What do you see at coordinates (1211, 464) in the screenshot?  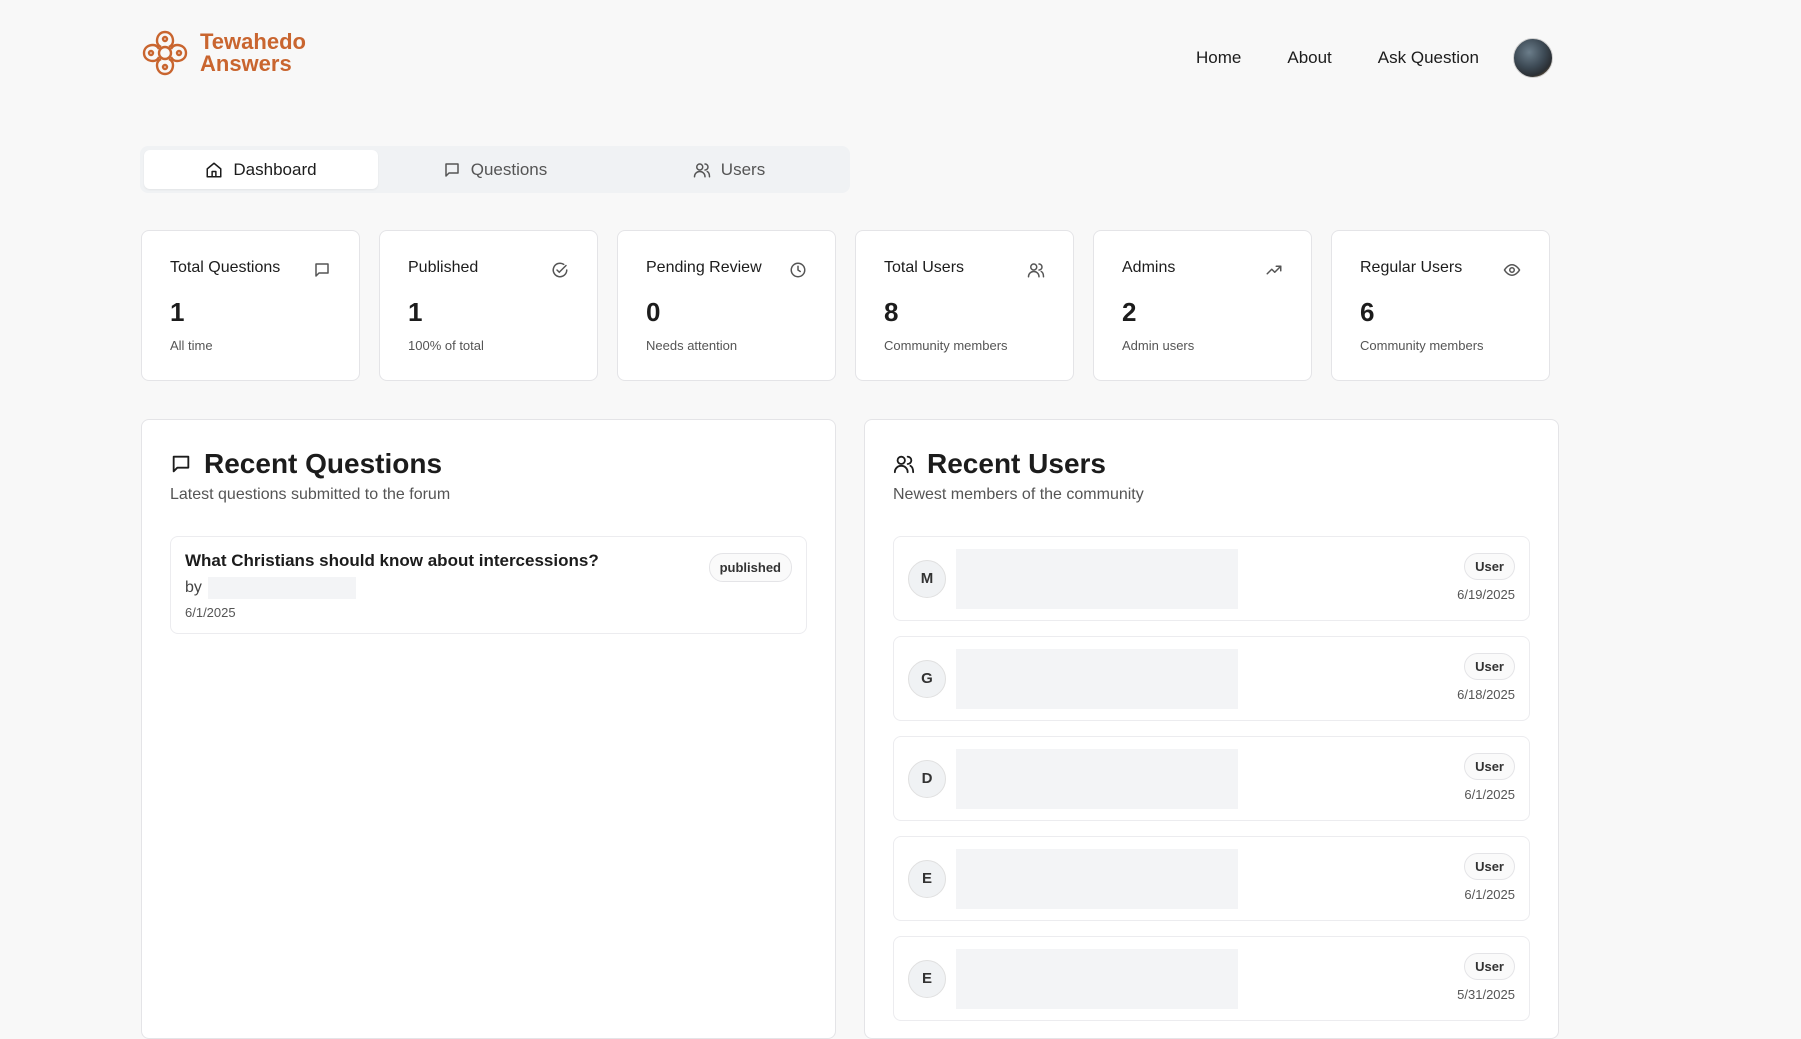 I see `panel-header: Recent Users` at bounding box center [1211, 464].